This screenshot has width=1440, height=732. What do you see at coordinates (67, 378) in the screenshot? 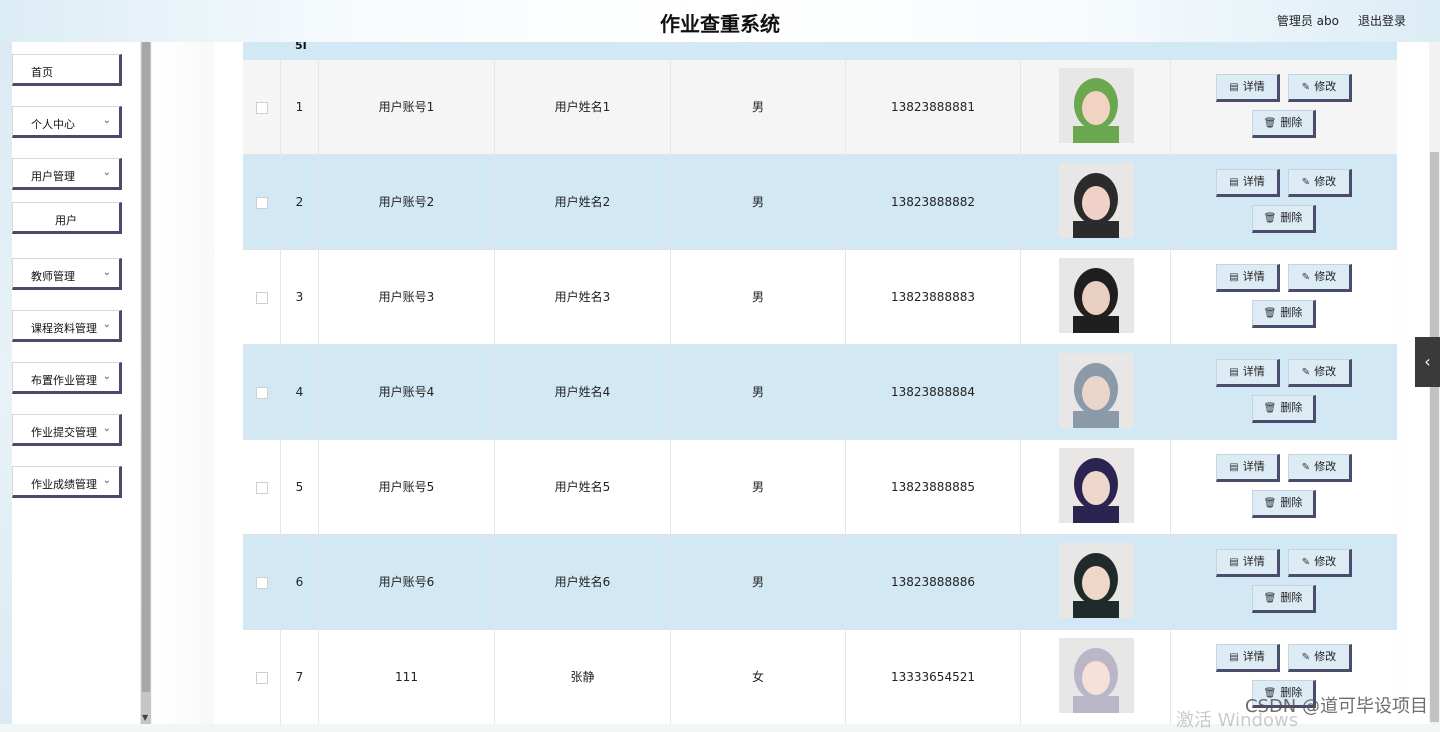
I see `sidebar-item-assign-homework: 布置作业管理 ⌄` at bounding box center [67, 378].